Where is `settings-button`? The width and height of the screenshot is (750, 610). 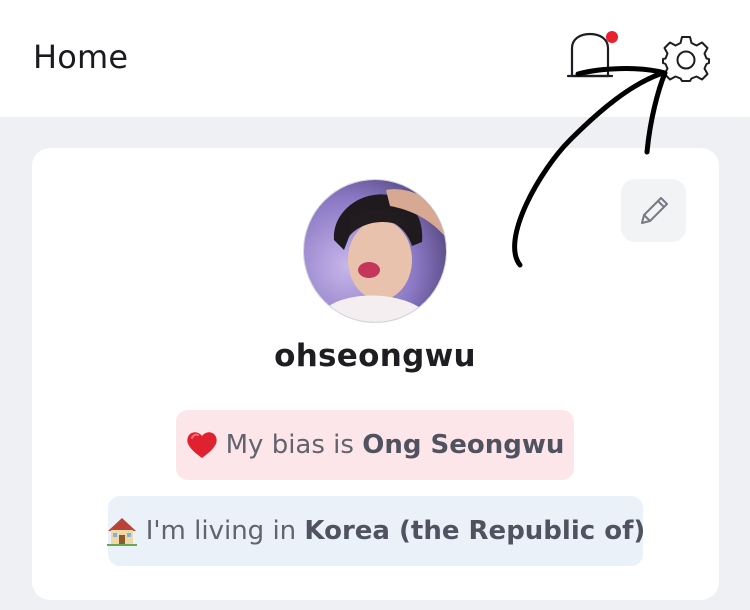
settings-button is located at coordinates (686, 59).